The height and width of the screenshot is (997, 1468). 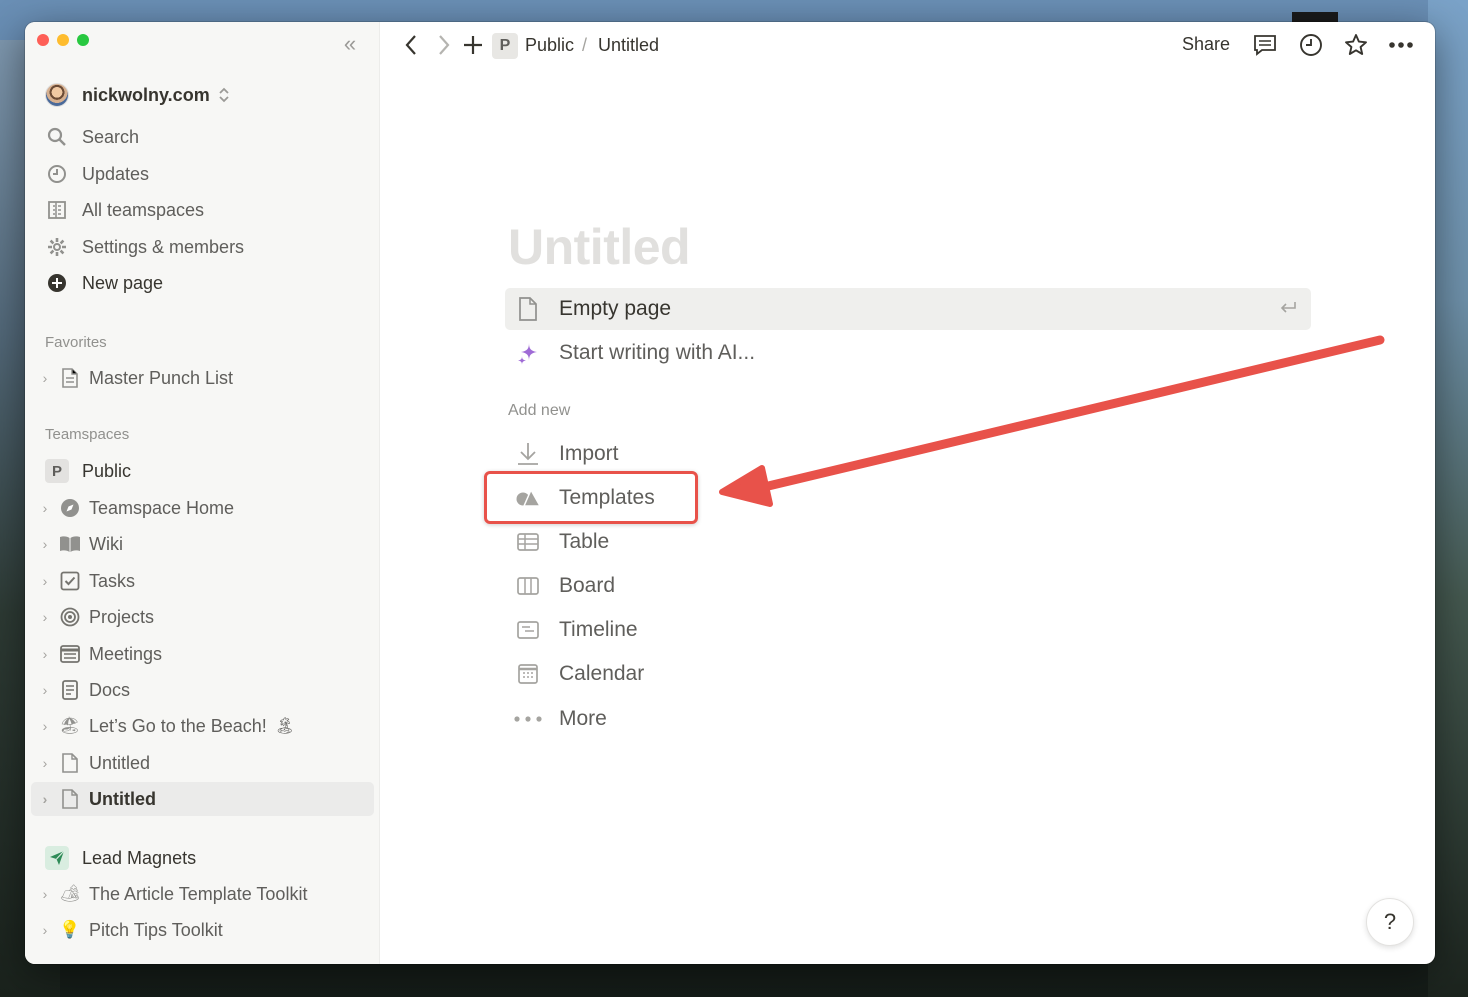 I want to click on board-option: Board, so click(x=908, y=586).